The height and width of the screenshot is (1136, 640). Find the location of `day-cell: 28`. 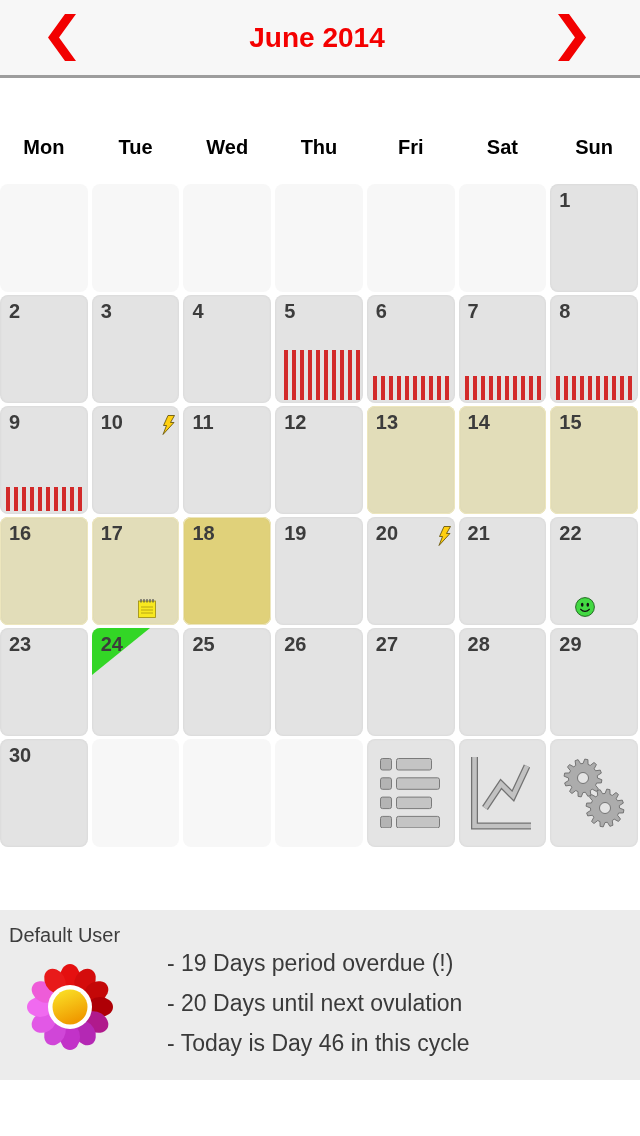

day-cell: 28 is located at coordinates (502, 682).